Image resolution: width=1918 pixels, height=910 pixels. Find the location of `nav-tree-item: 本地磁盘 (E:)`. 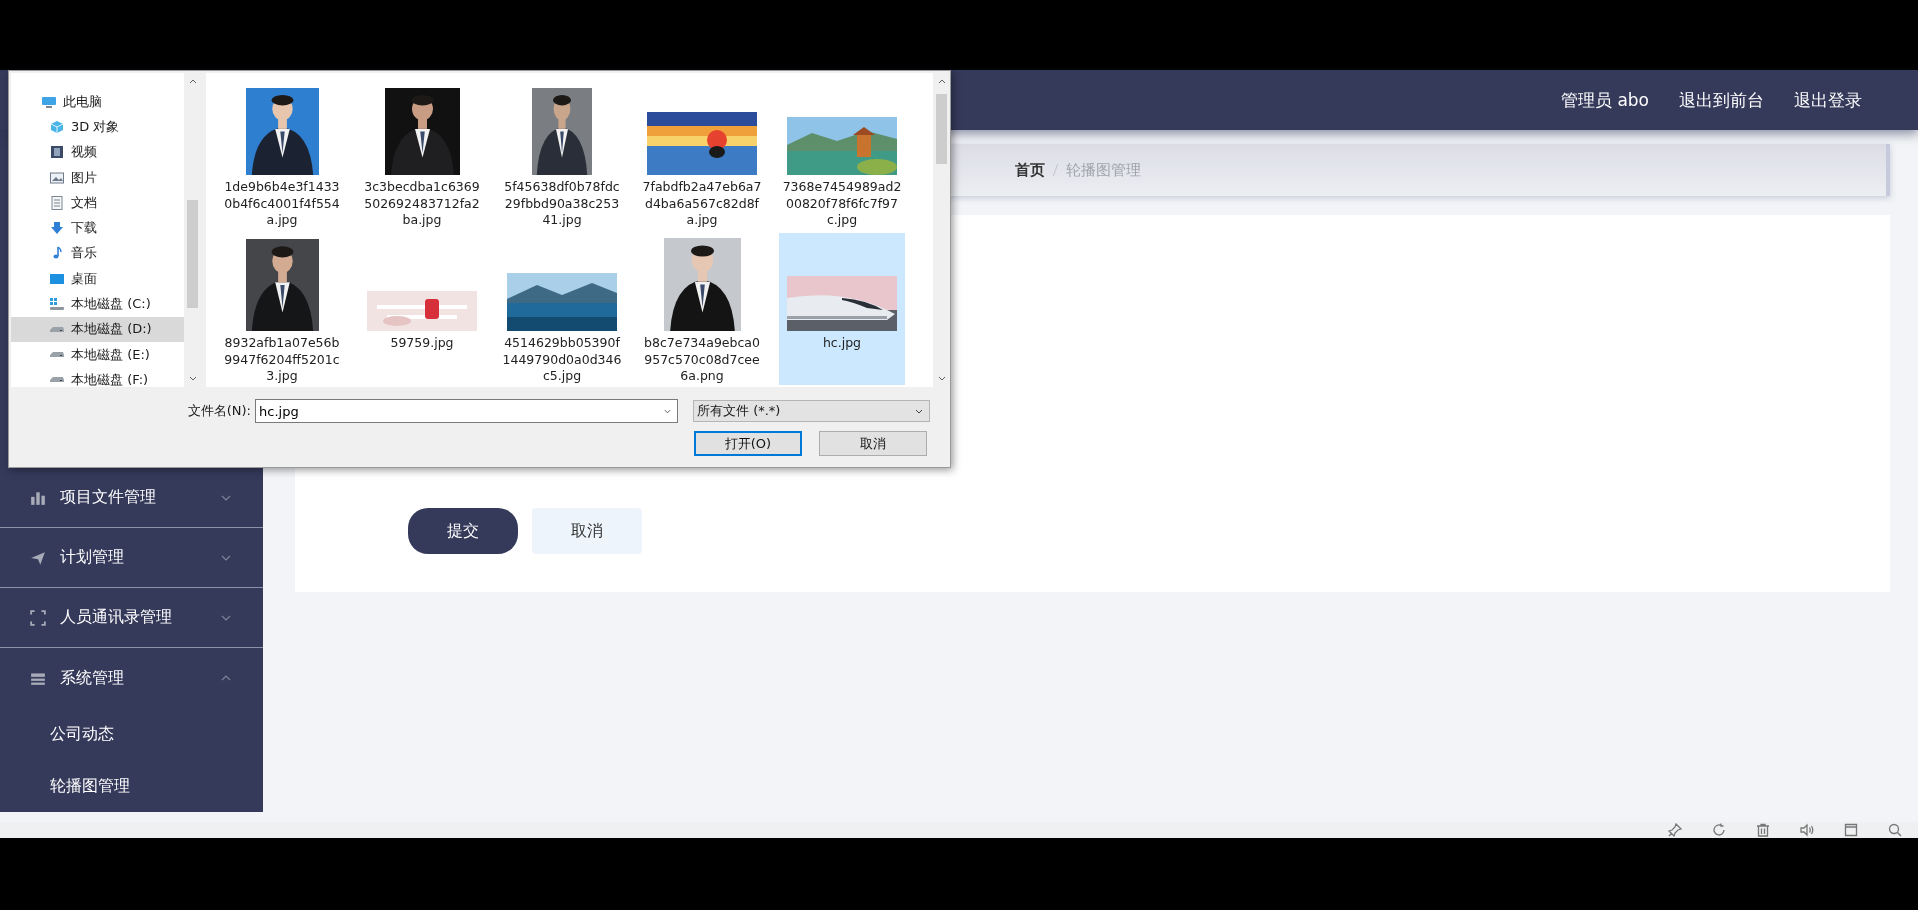

nav-tree-item: 本地磁盘 (E:) is located at coordinates (97, 354).